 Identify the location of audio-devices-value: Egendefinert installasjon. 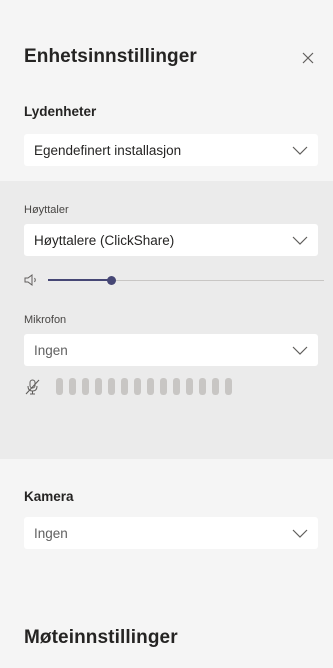
(108, 150).